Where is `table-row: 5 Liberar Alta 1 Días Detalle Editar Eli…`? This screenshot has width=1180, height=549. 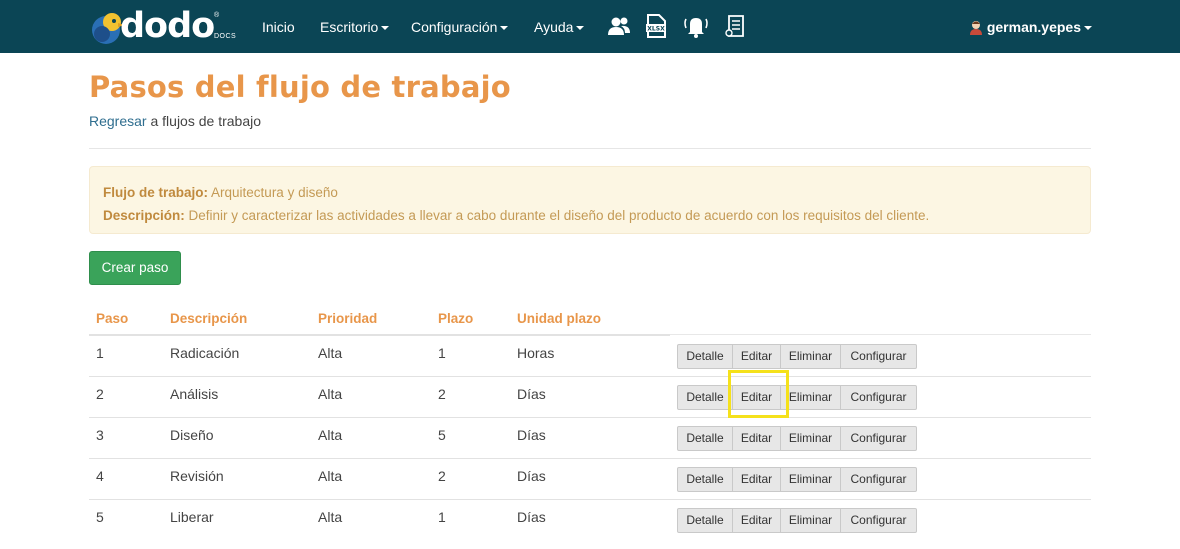
table-row: 5 Liberar Alta 1 Días Detalle Editar Eli… is located at coordinates (590, 520).